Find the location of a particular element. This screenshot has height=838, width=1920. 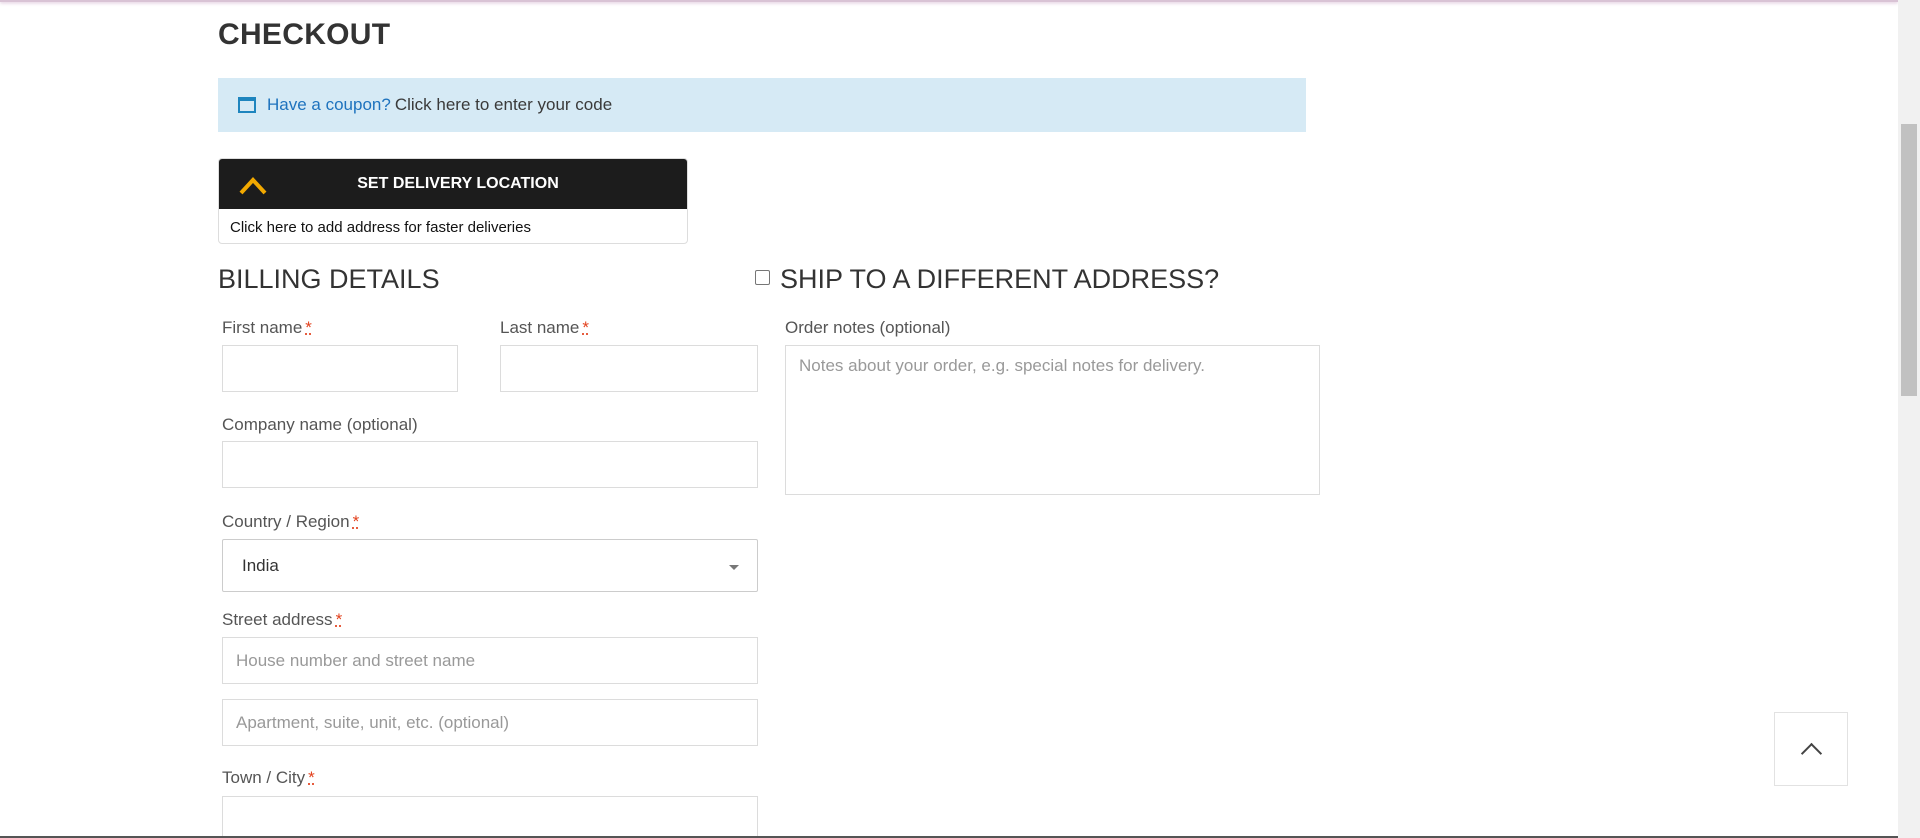

delivery-header: SET DELIVERY LOCATION is located at coordinates (453, 184).